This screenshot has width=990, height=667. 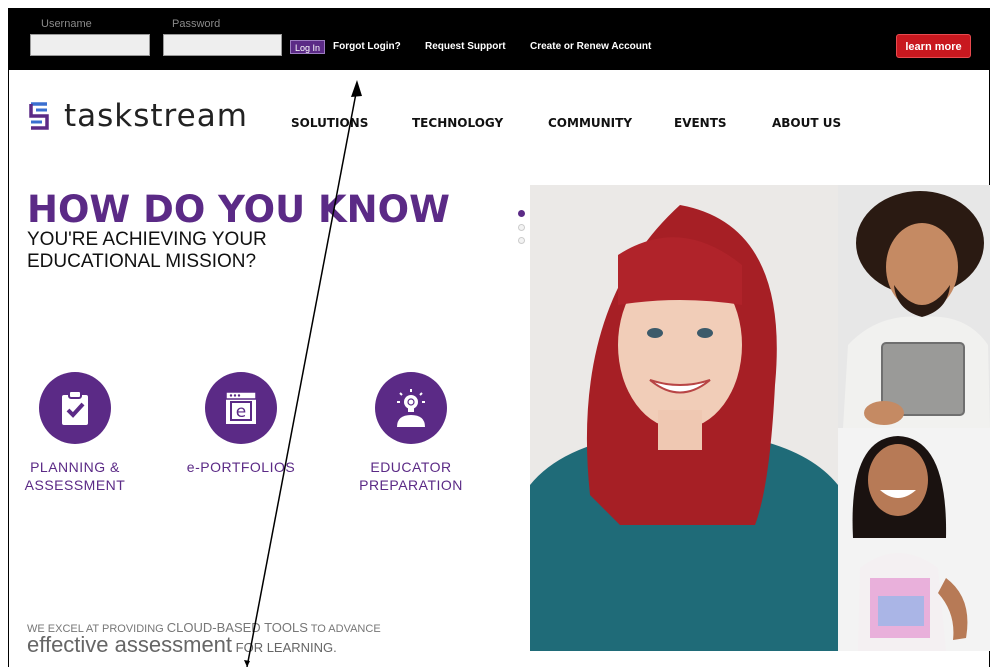 I want to click on feature-label: e-PORTFOLIOS, so click(x=241, y=467).